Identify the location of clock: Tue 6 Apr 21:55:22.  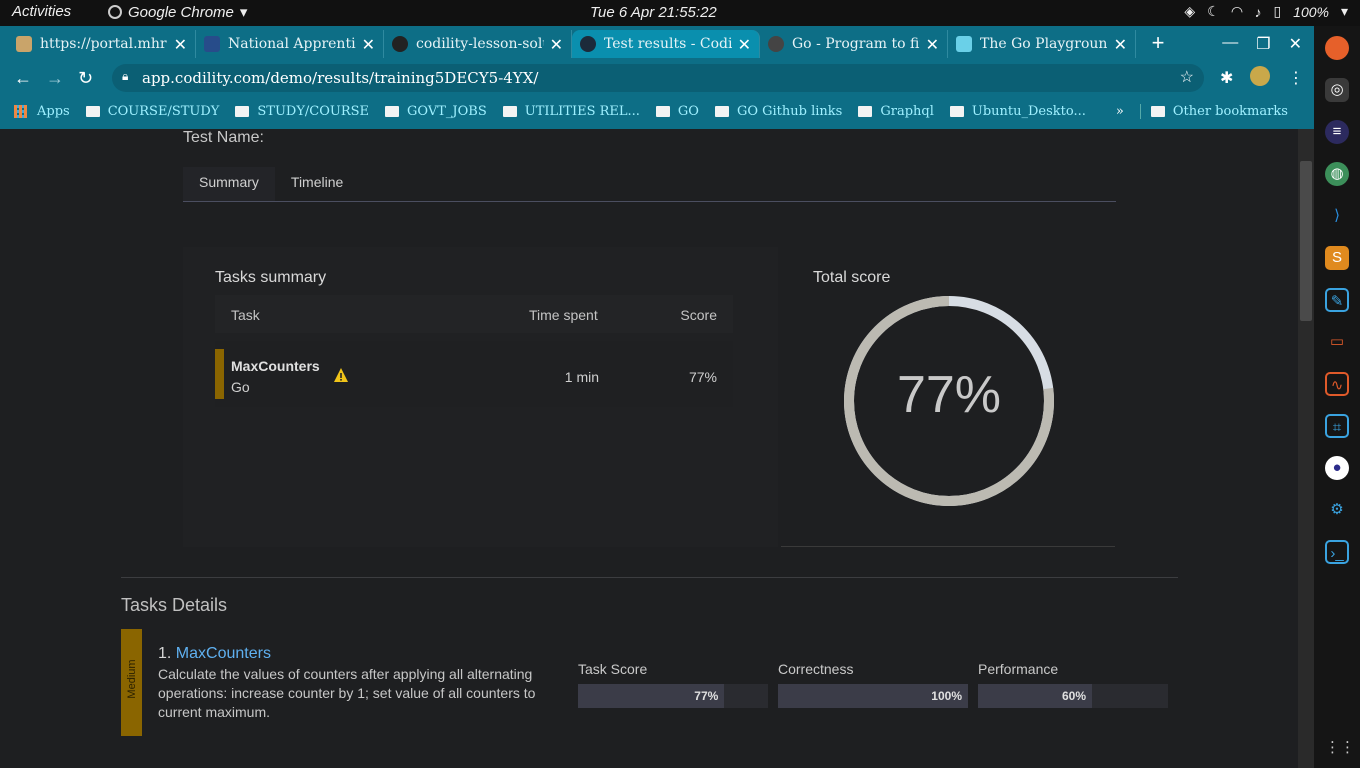
(653, 12).